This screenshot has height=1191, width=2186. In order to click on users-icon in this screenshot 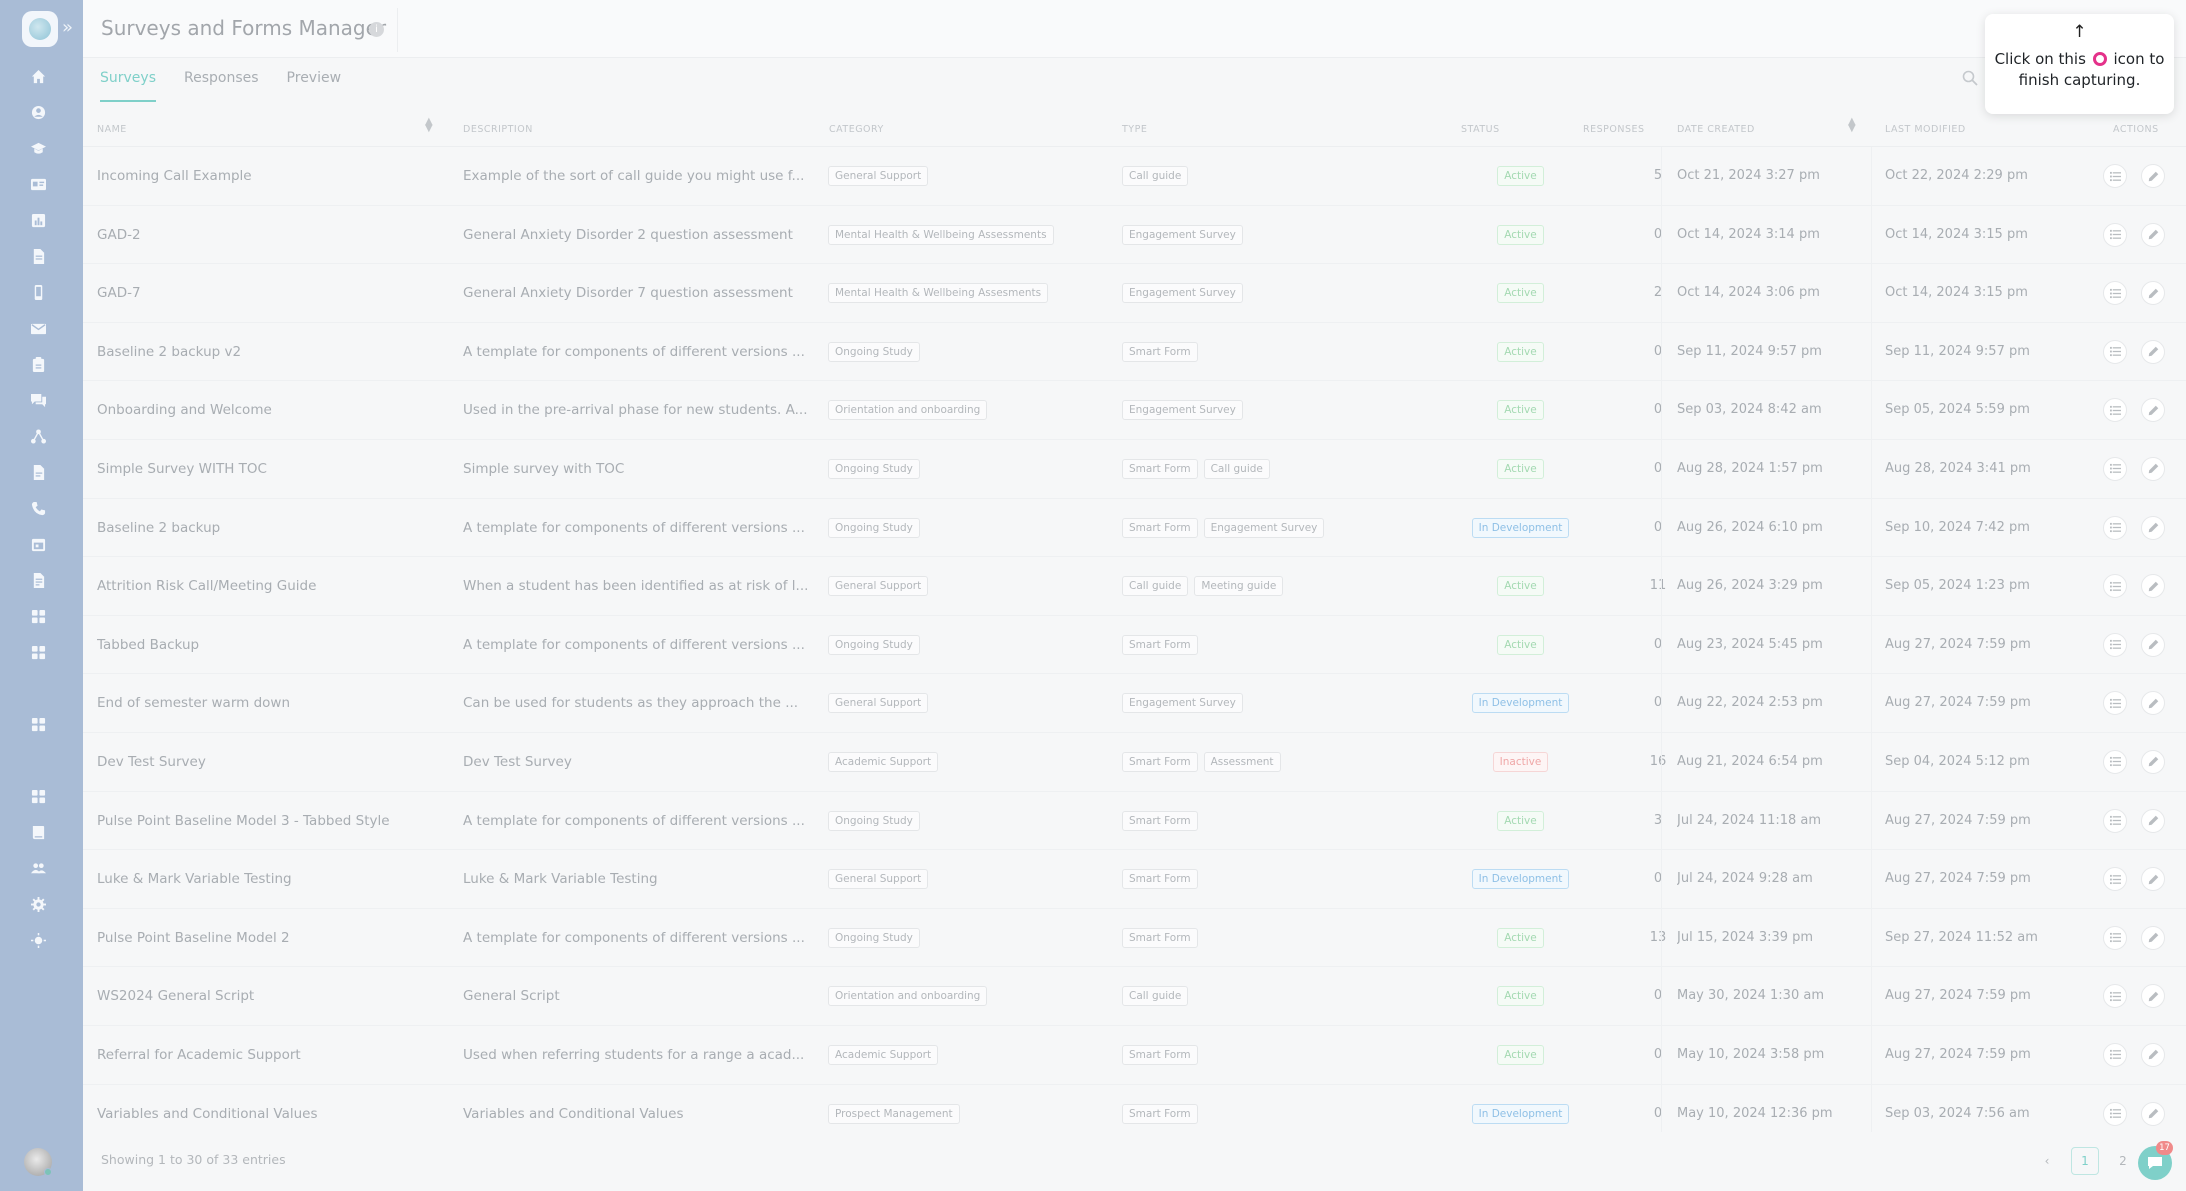, I will do `click(38, 868)`.